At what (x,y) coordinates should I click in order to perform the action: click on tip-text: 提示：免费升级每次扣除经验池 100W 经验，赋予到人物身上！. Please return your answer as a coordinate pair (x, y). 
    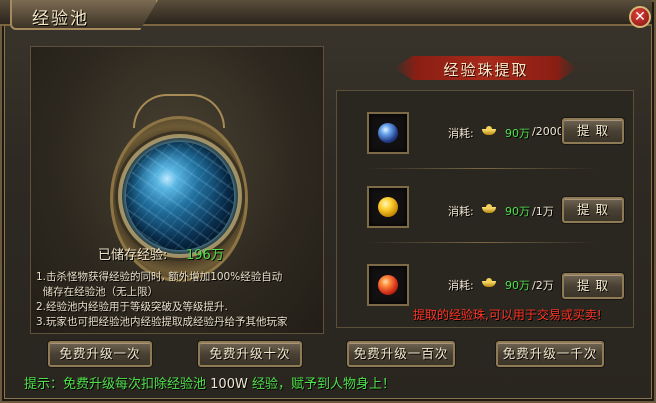
    Looking at the image, I should click on (209, 382).